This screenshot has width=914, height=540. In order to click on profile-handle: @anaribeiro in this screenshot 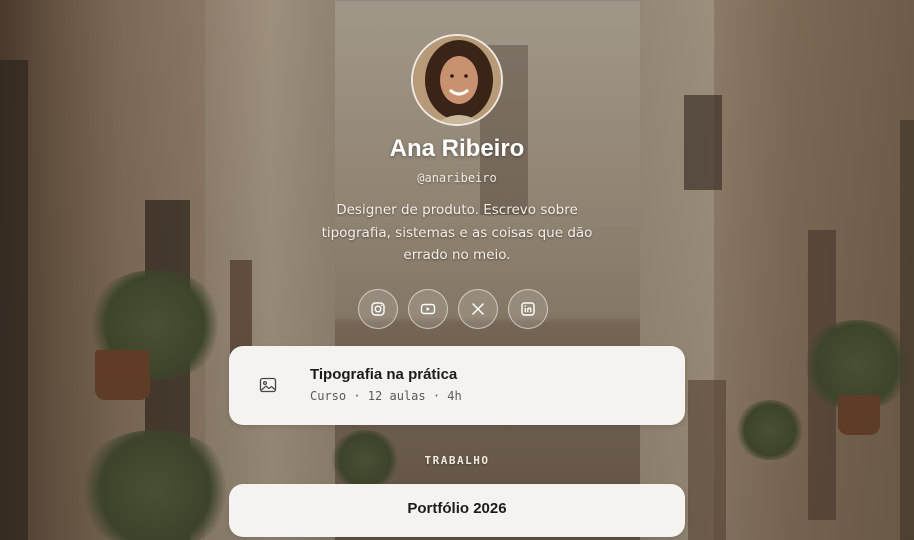, I will do `click(457, 178)`.